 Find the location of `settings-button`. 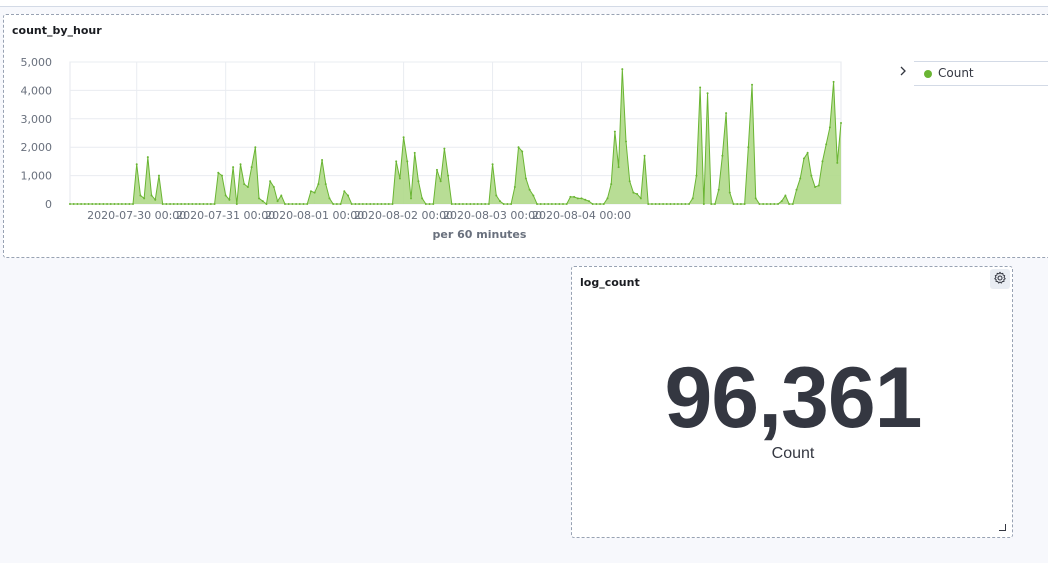

settings-button is located at coordinates (1000, 279).